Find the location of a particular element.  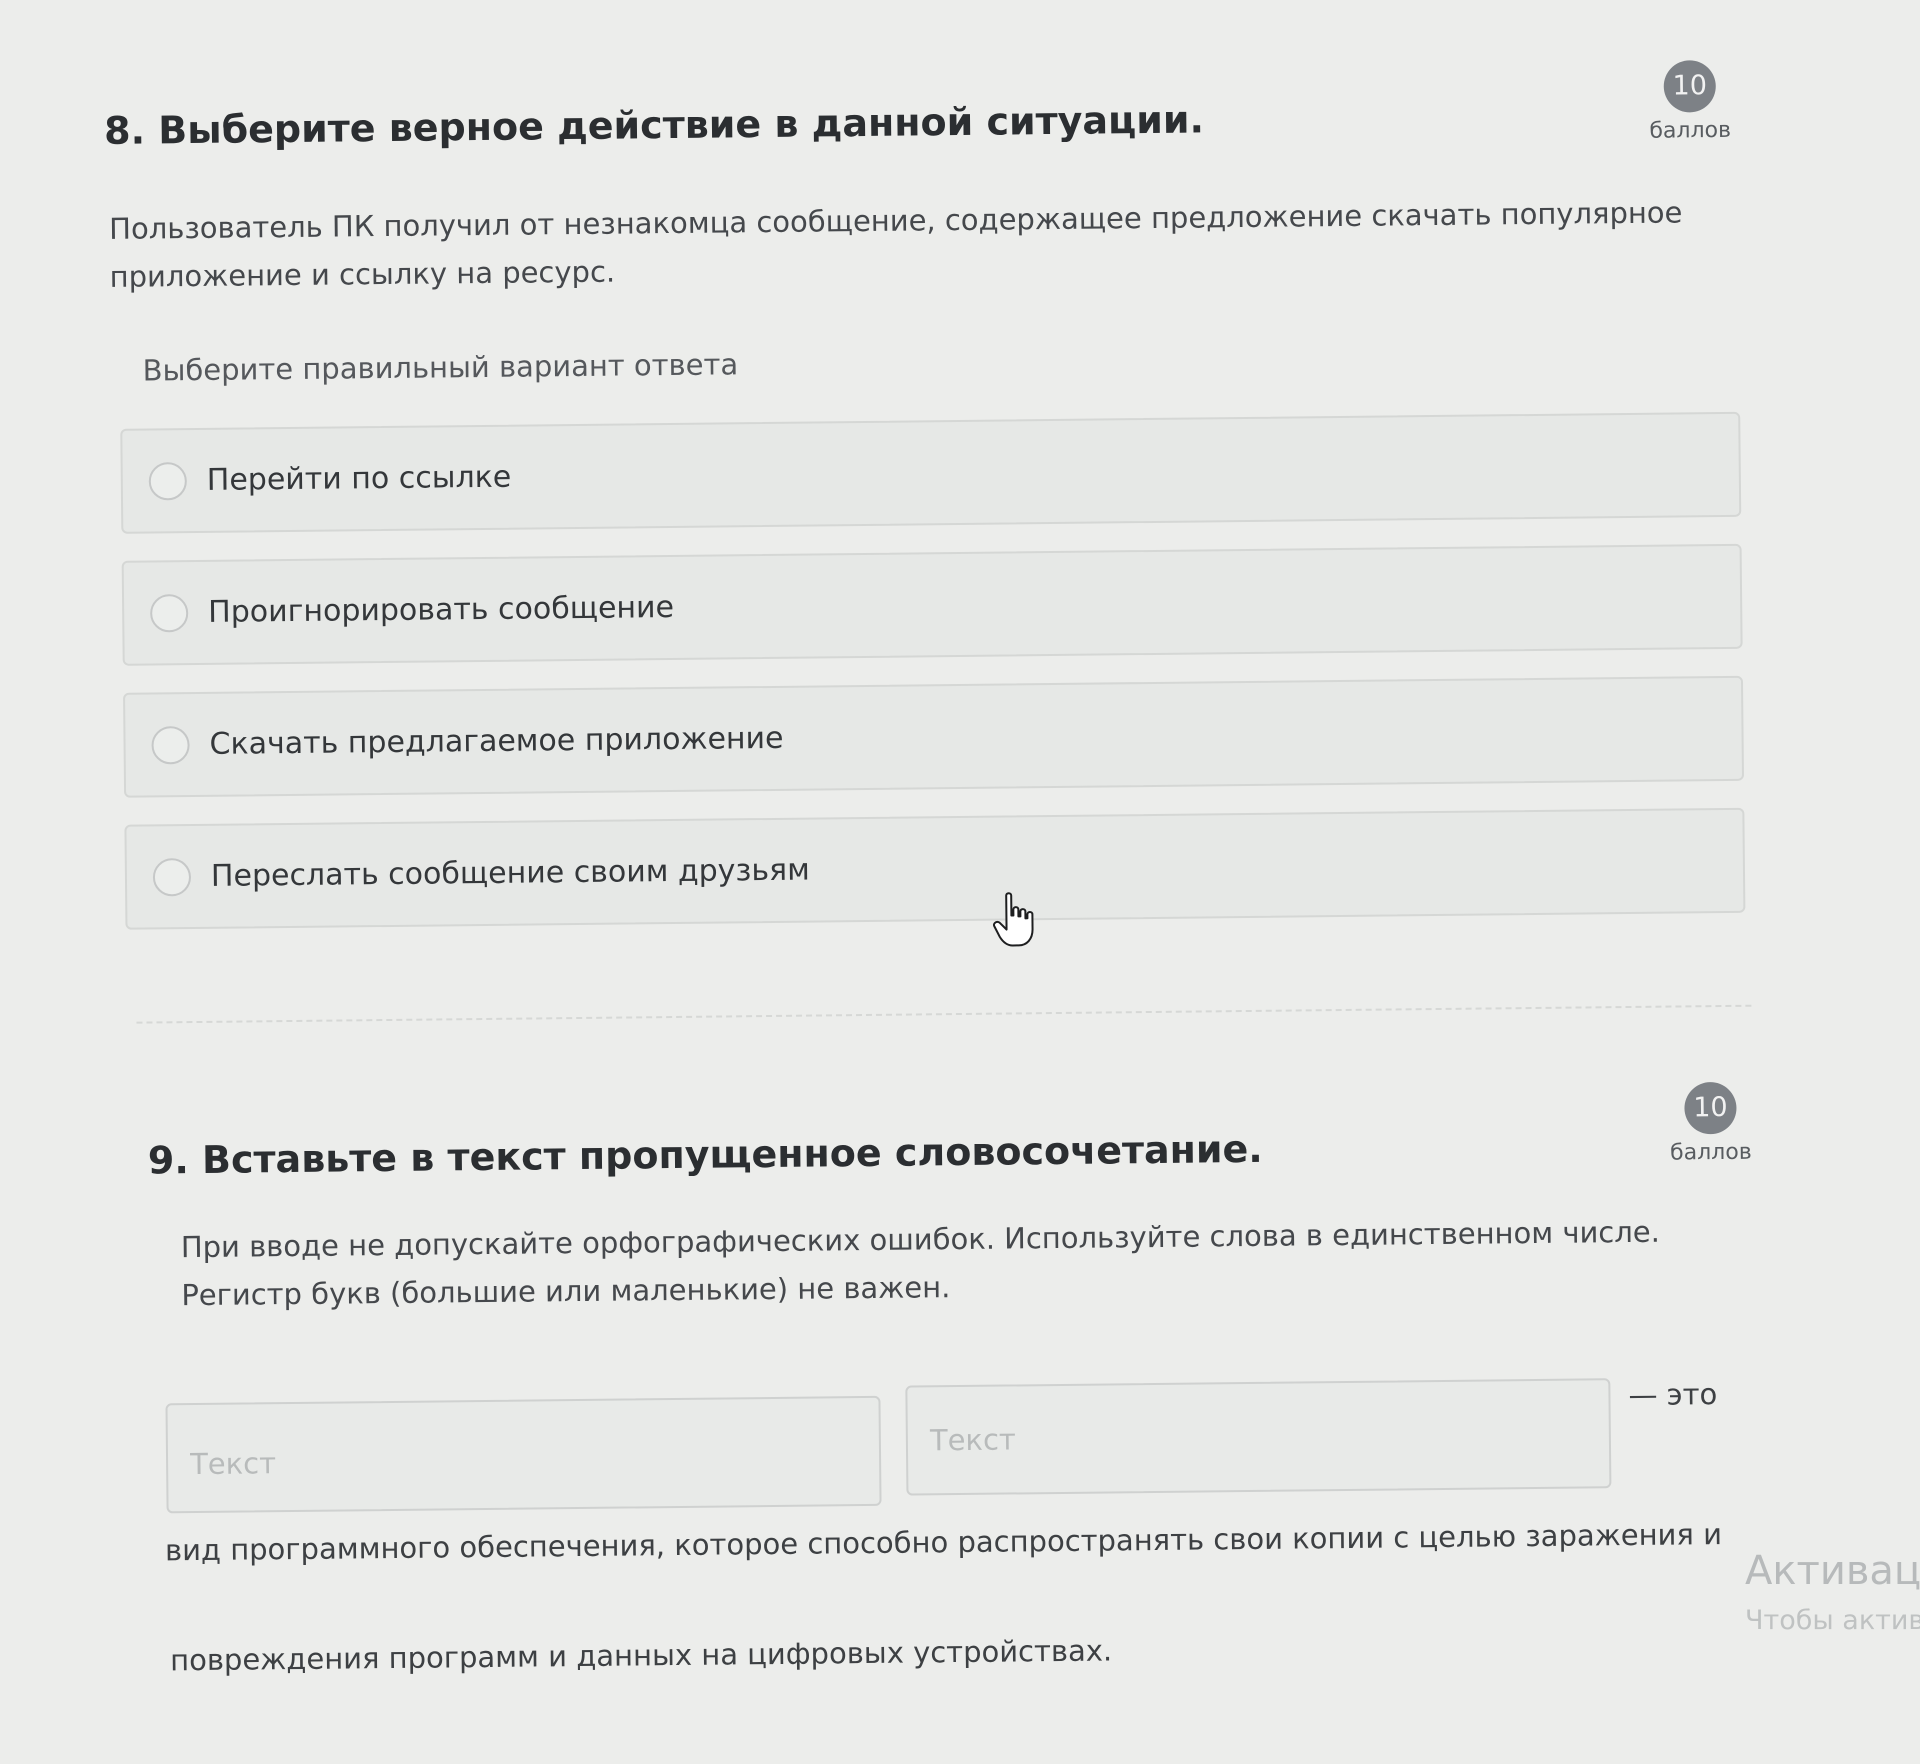

answer-option-forward-message: Переслать сообщение своим друзьям is located at coordinates (935, 868).